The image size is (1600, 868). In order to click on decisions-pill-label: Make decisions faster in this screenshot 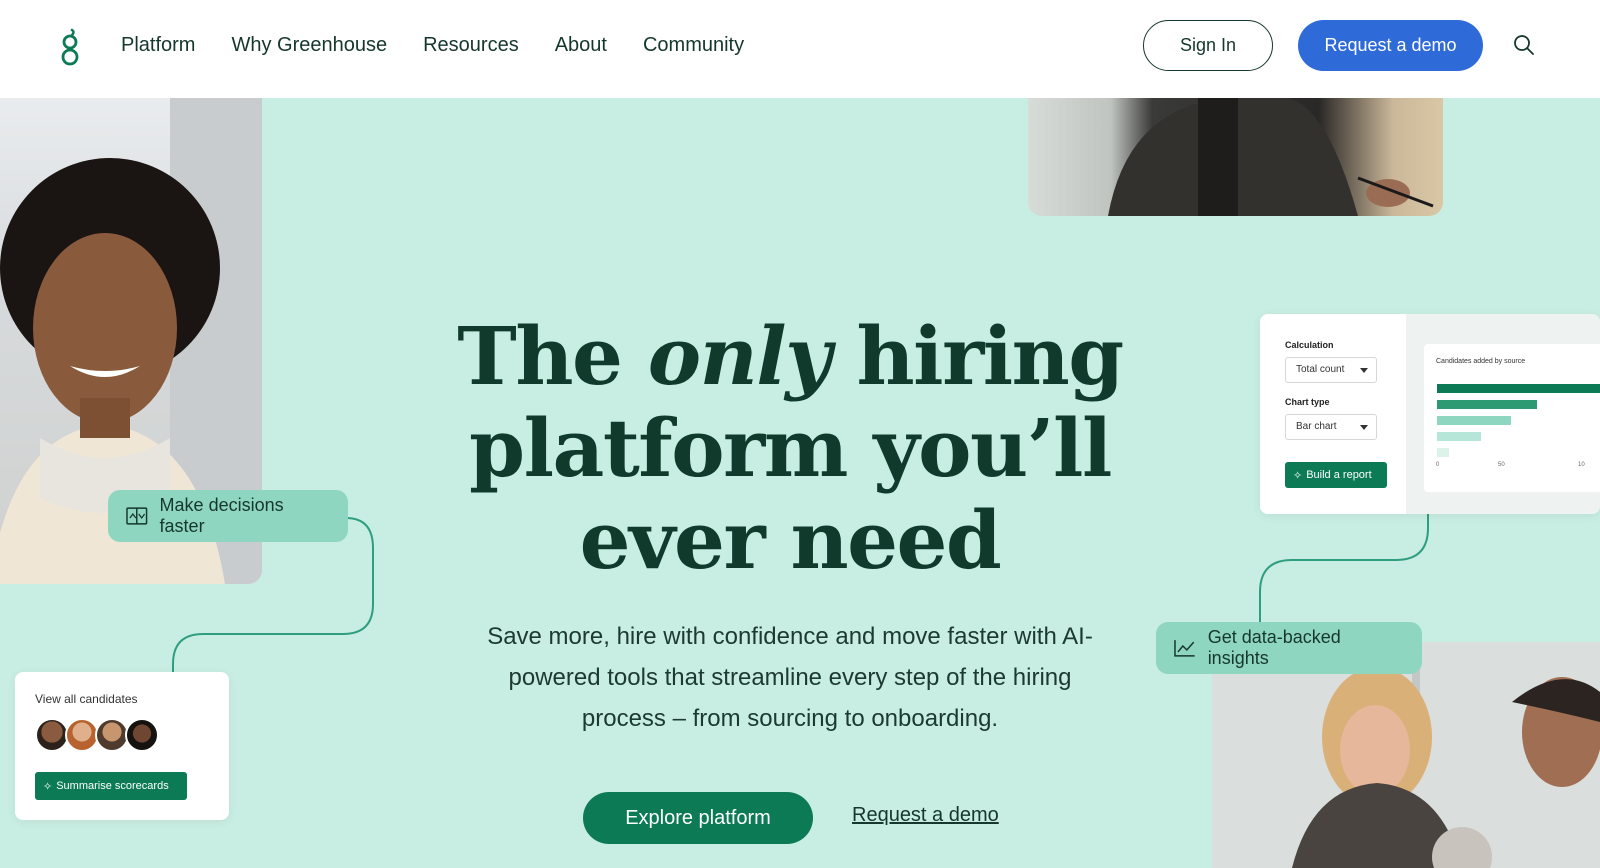, I will do `click(221, 515)`.